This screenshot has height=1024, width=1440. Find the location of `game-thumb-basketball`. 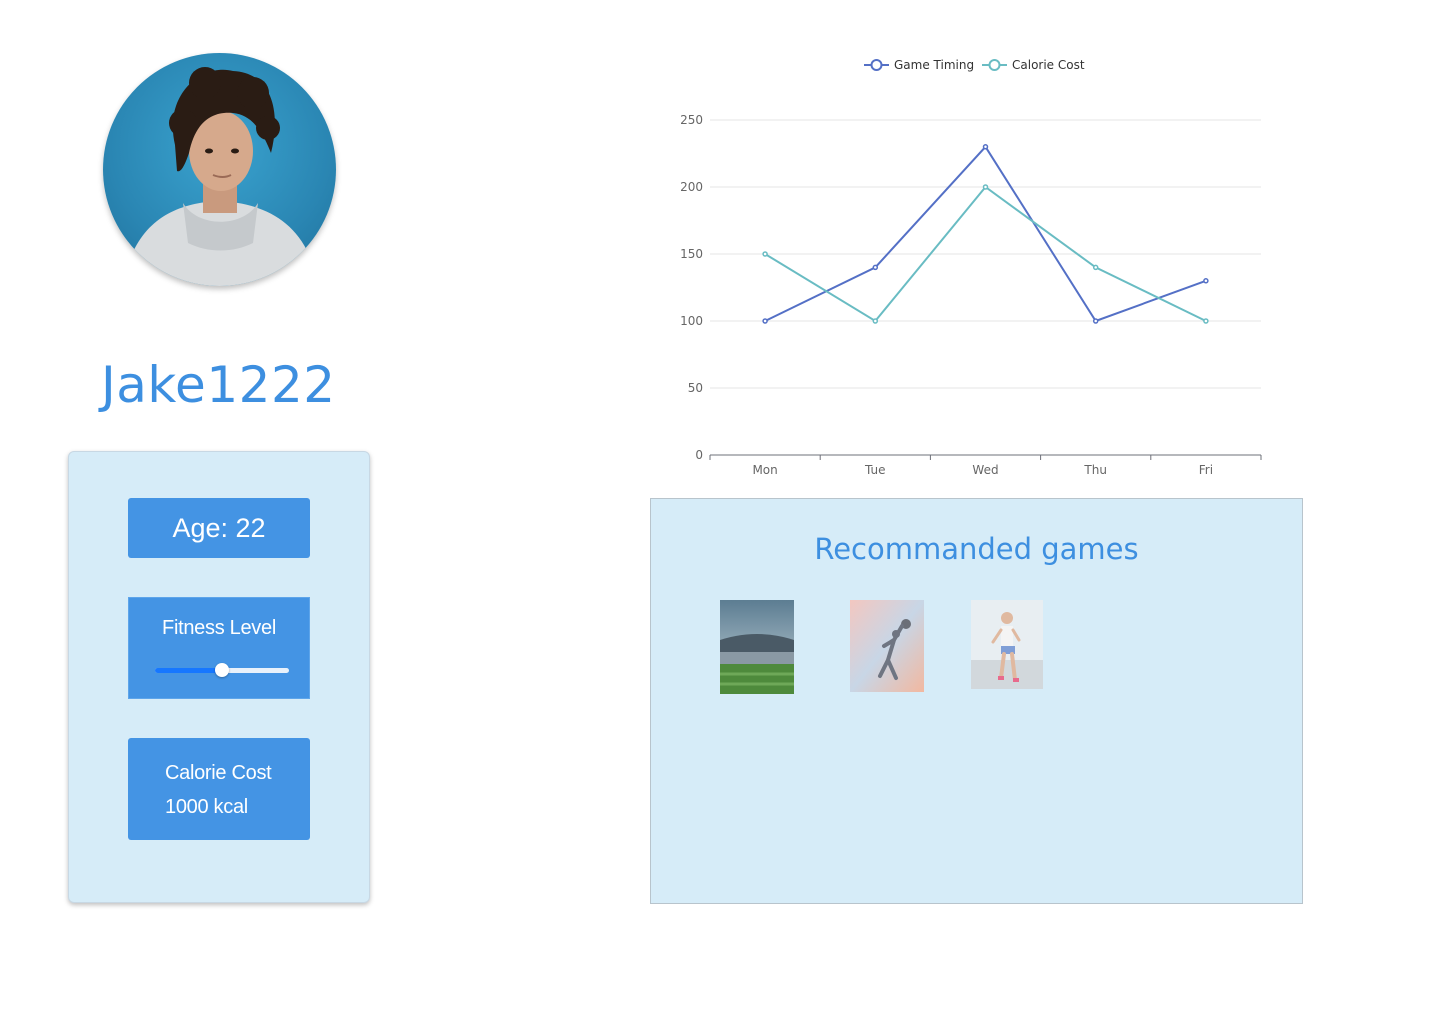

game-thumb-basketball is located at coordinates (887, 646).